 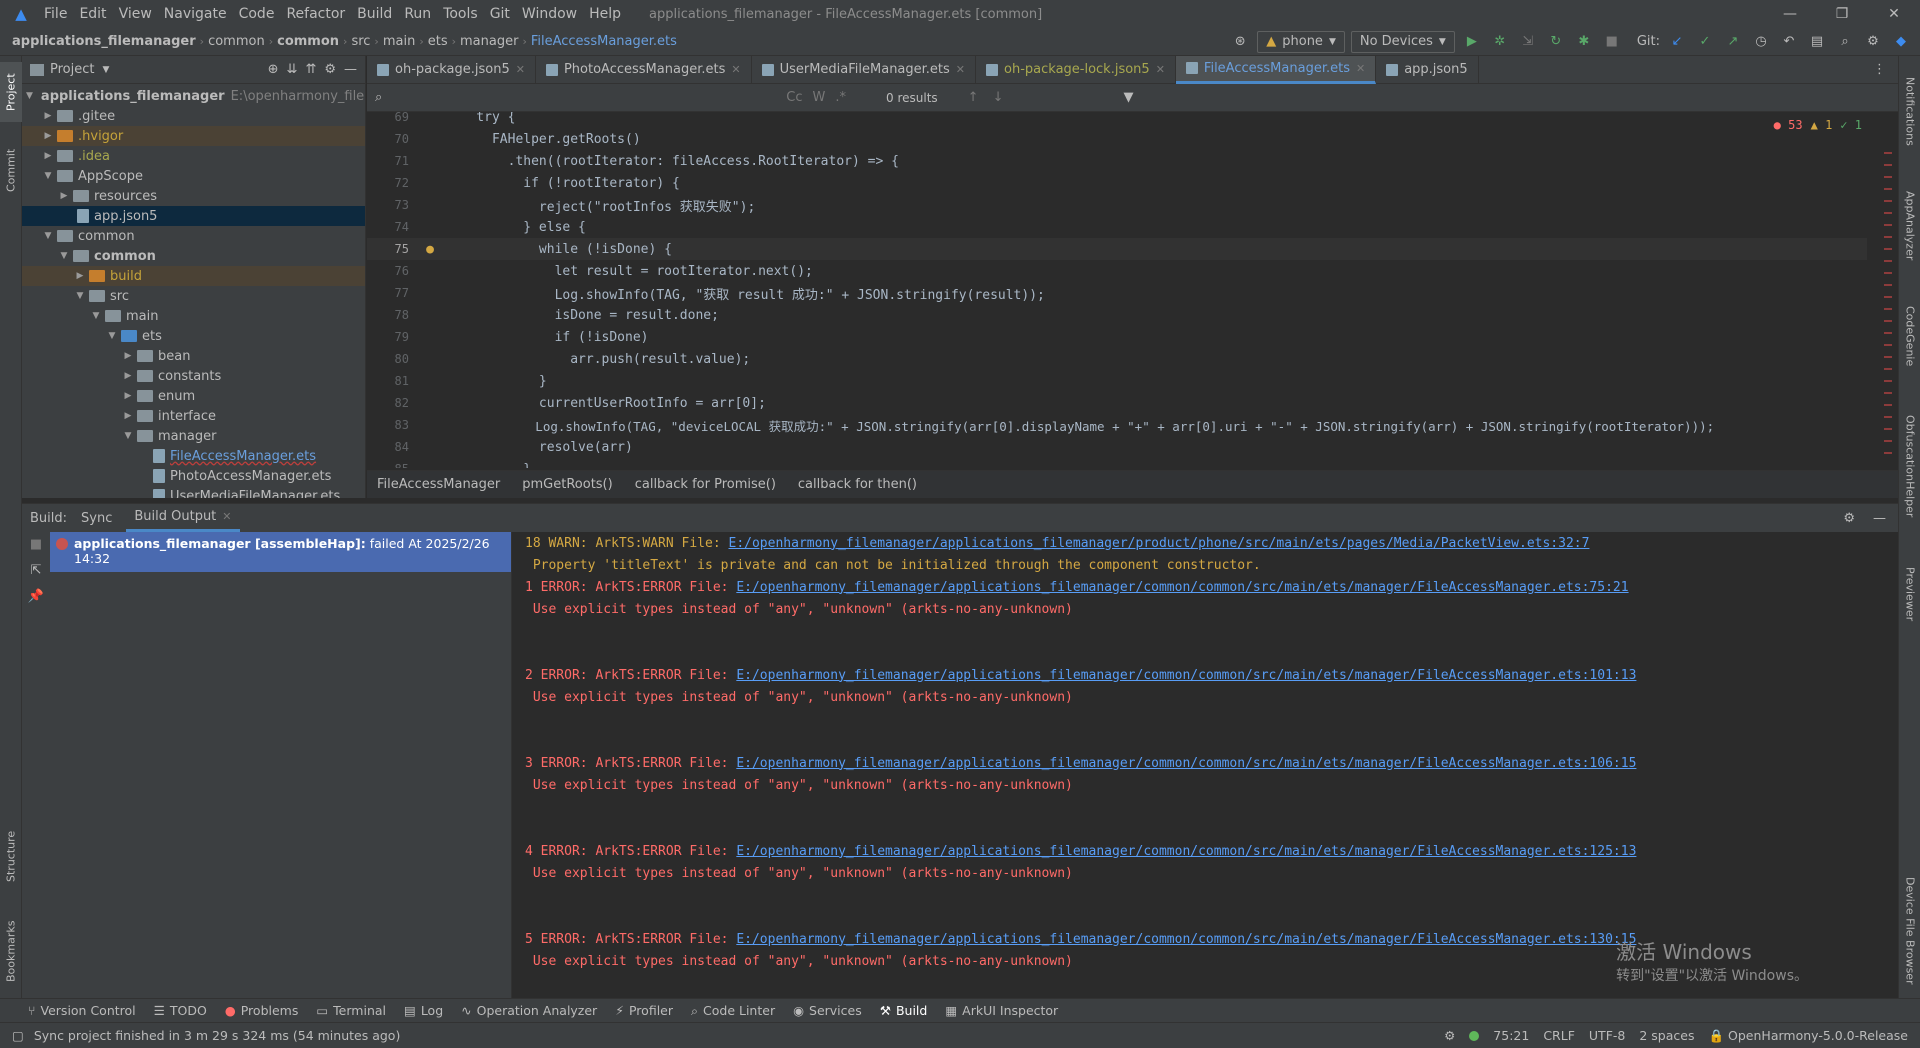 What do you see at coordinates (1790, 14) in the screenshot?
I see `minimize-icon: —` at bounding box center [1790, 14].